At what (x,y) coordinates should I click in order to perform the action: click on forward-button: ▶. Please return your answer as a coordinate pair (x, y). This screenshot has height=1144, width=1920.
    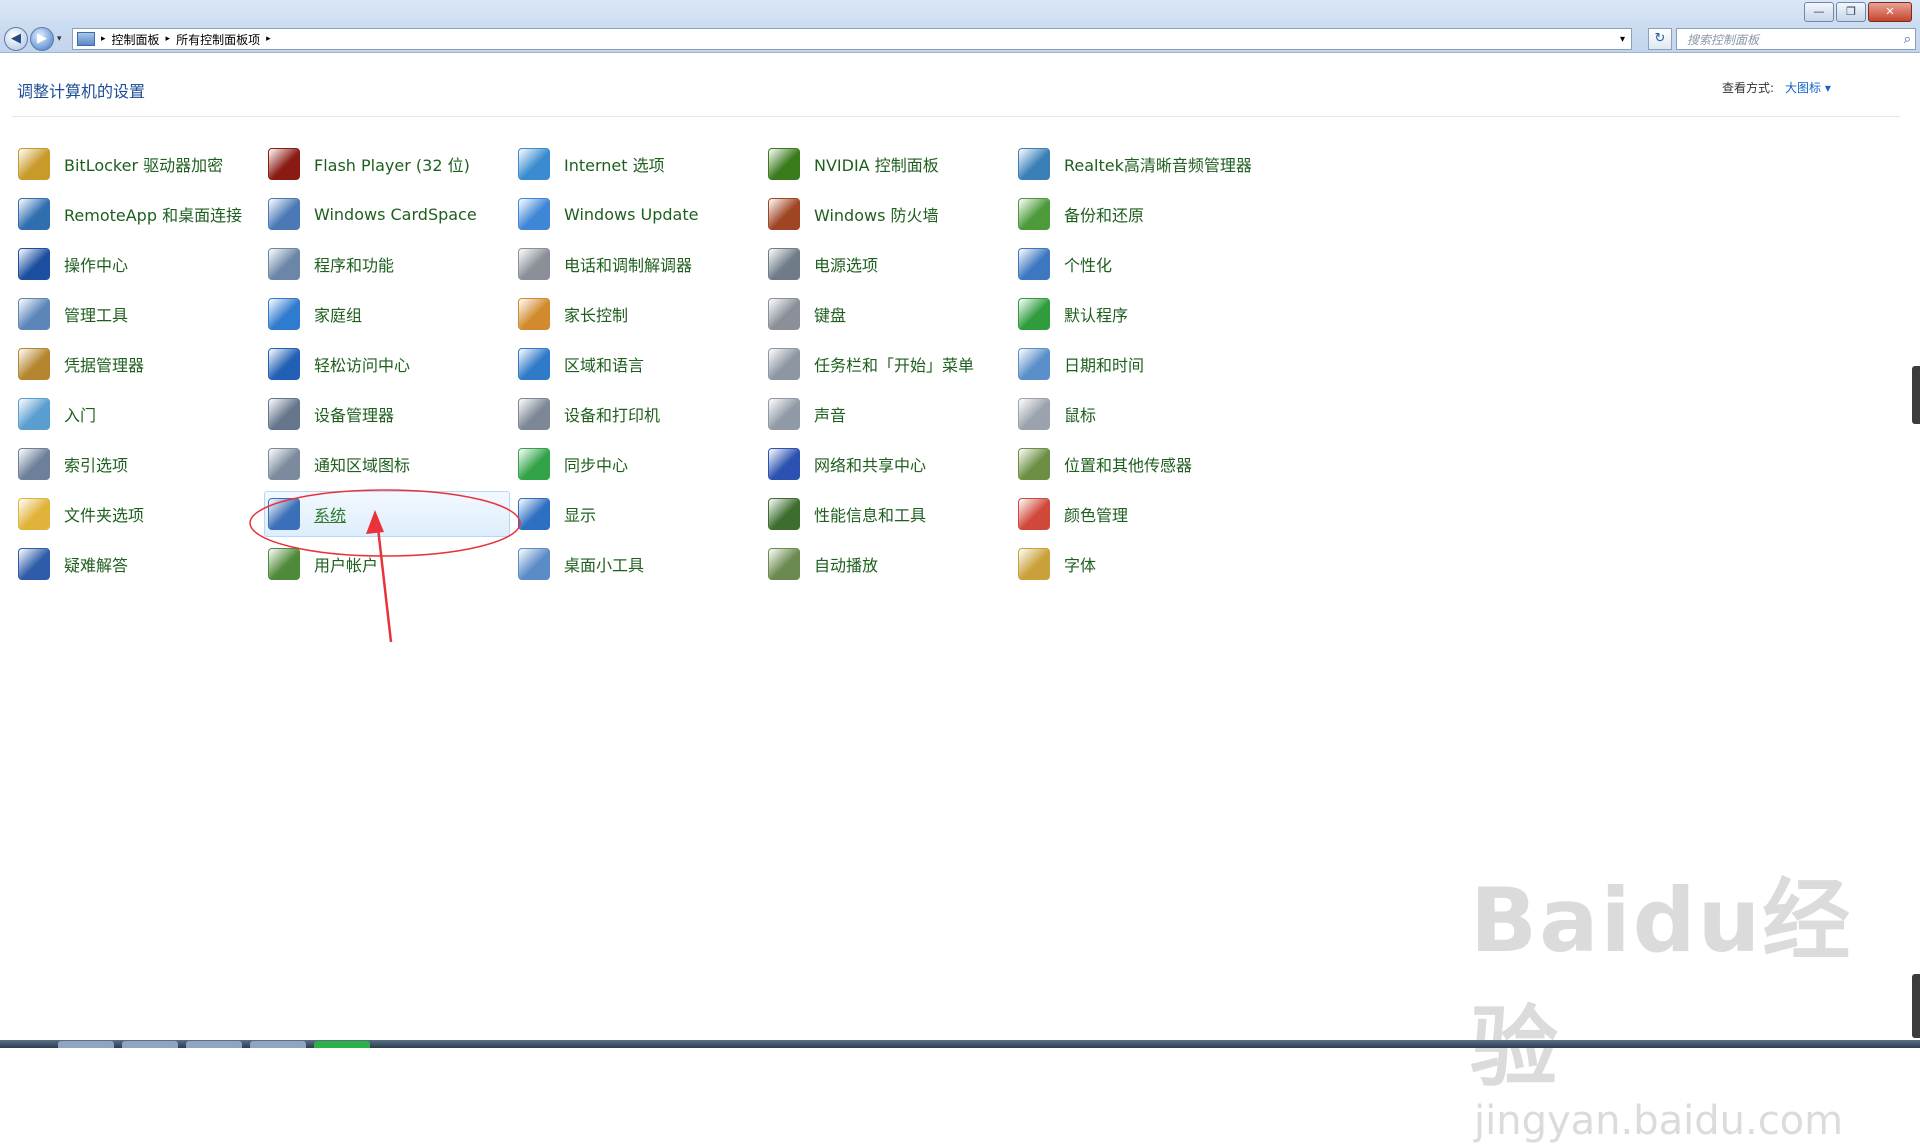
    Looking at the image, I should click on (42, 39).